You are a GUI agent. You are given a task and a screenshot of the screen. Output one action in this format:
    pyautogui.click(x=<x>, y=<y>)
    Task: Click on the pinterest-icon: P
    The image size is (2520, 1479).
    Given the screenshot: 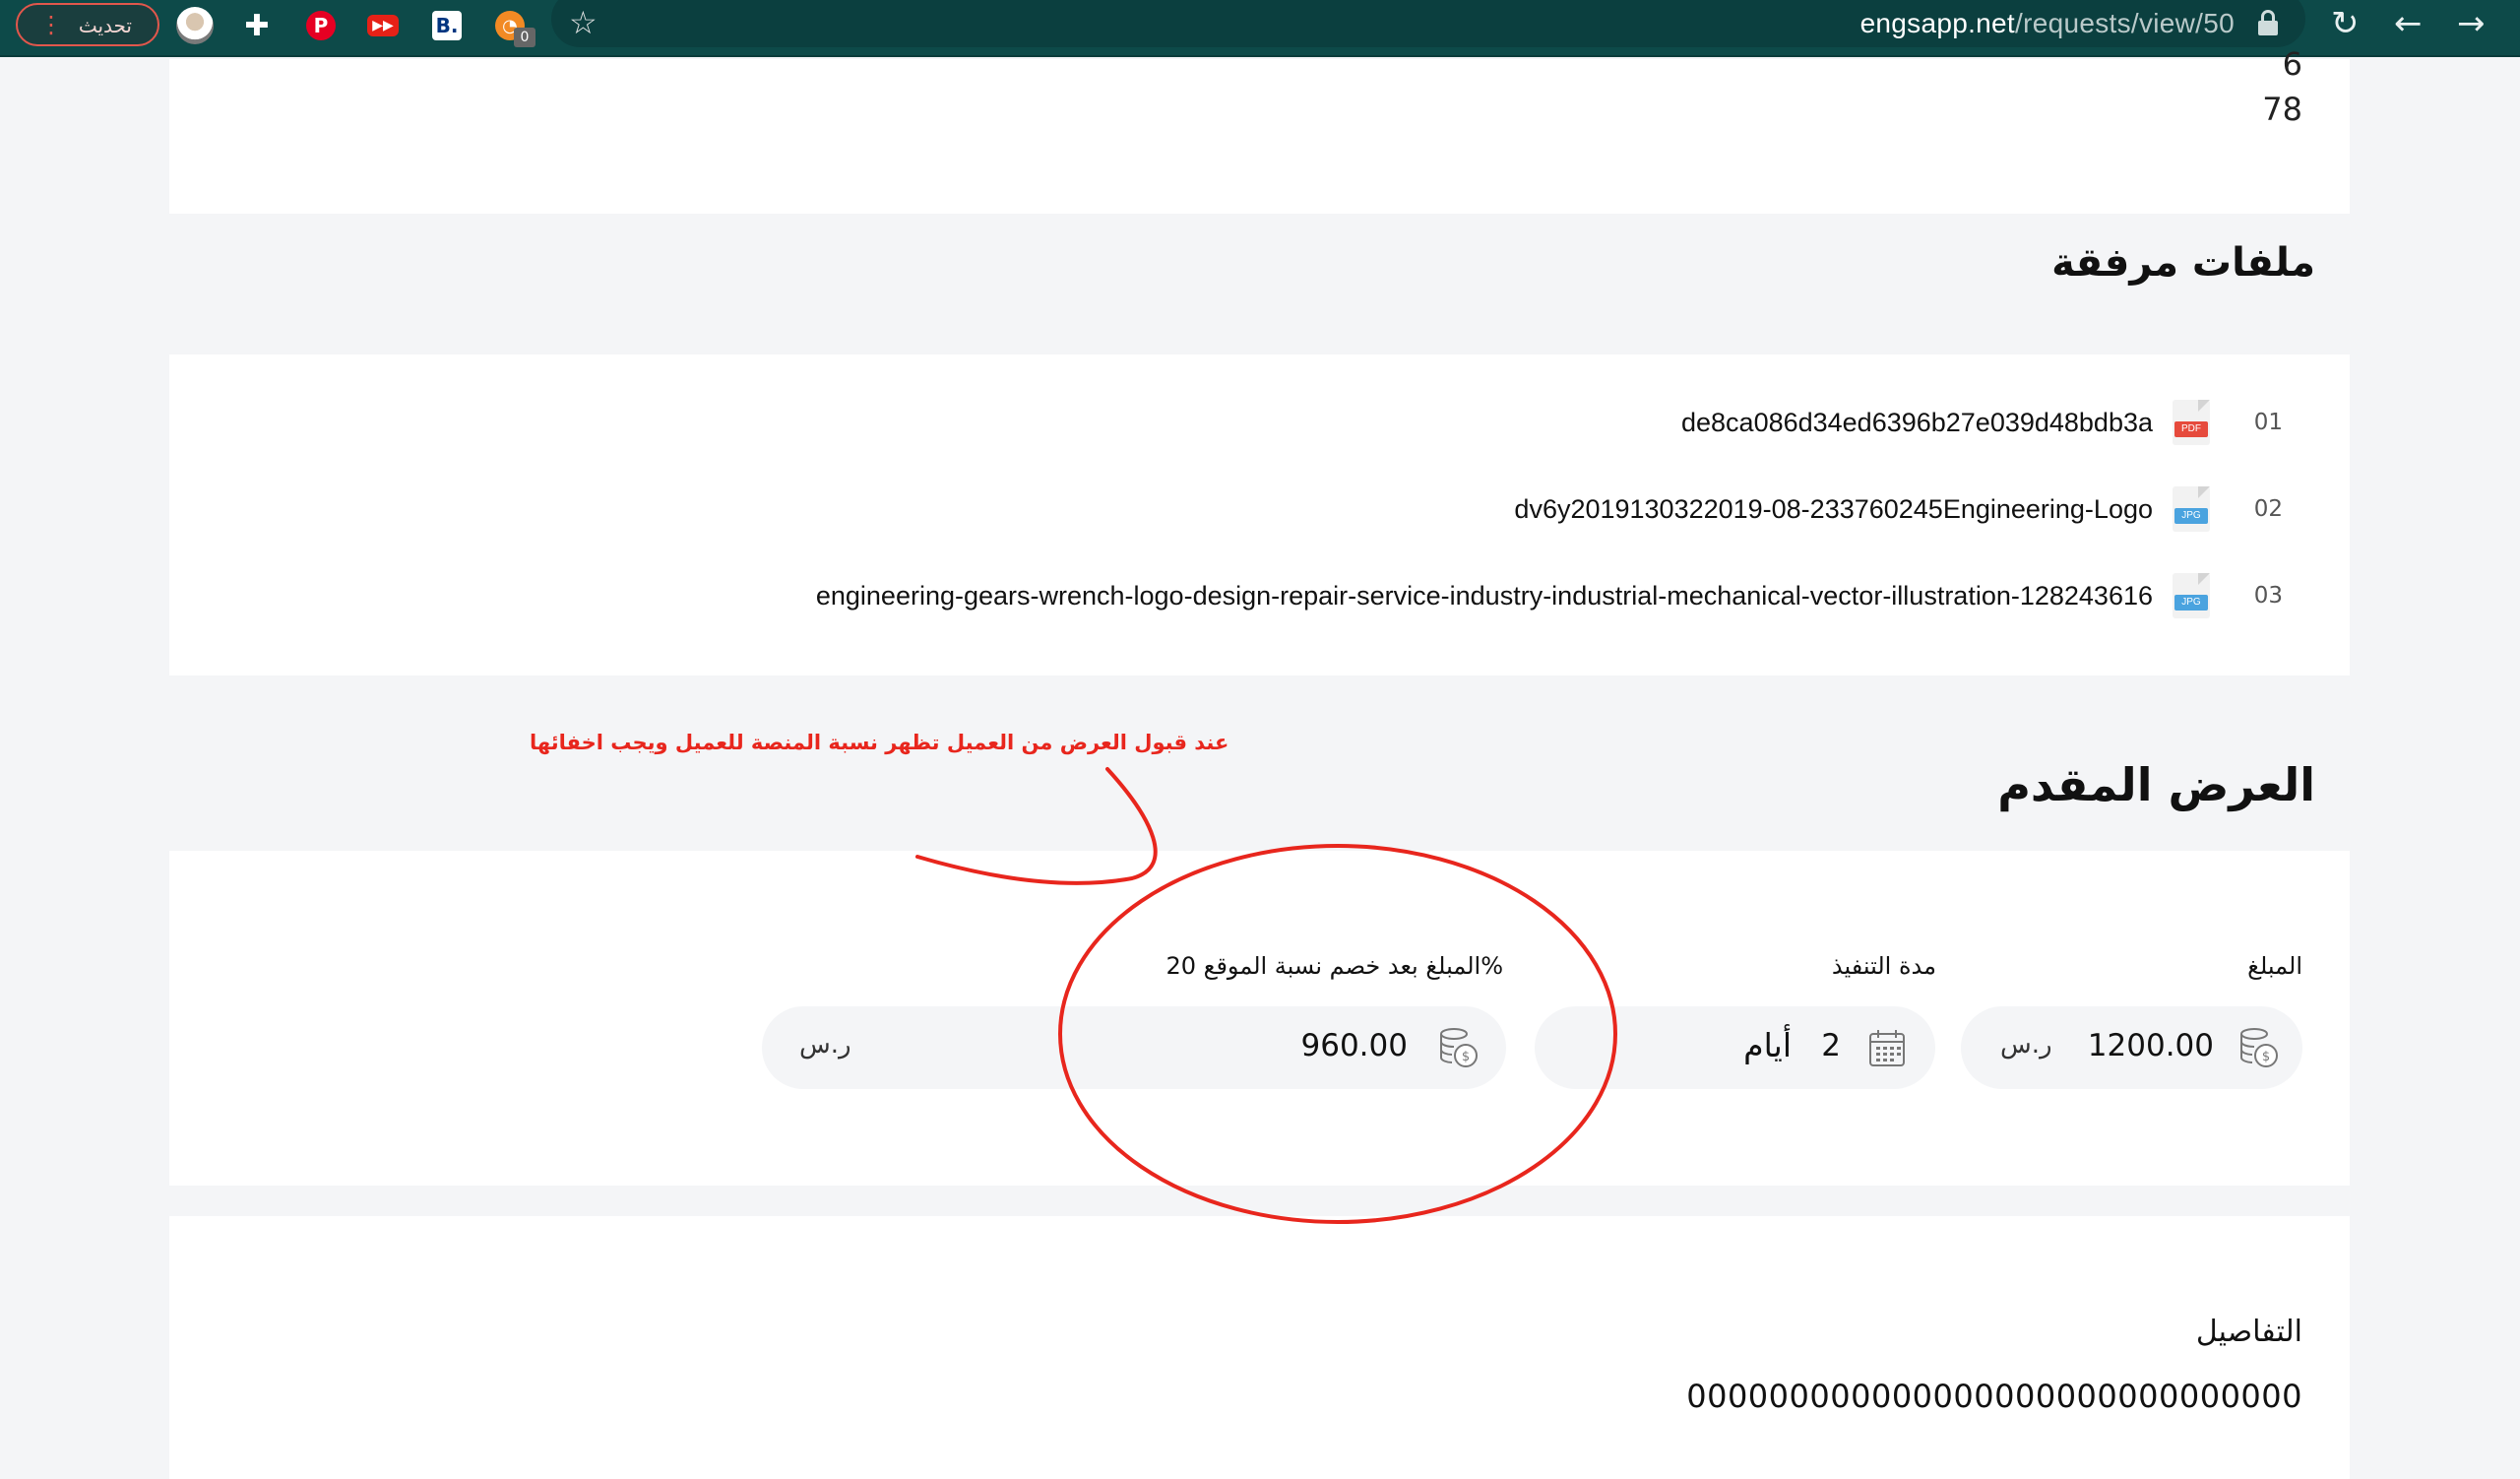 What is the action you would take?
    pyautogui.click(x=321, y=26)
    